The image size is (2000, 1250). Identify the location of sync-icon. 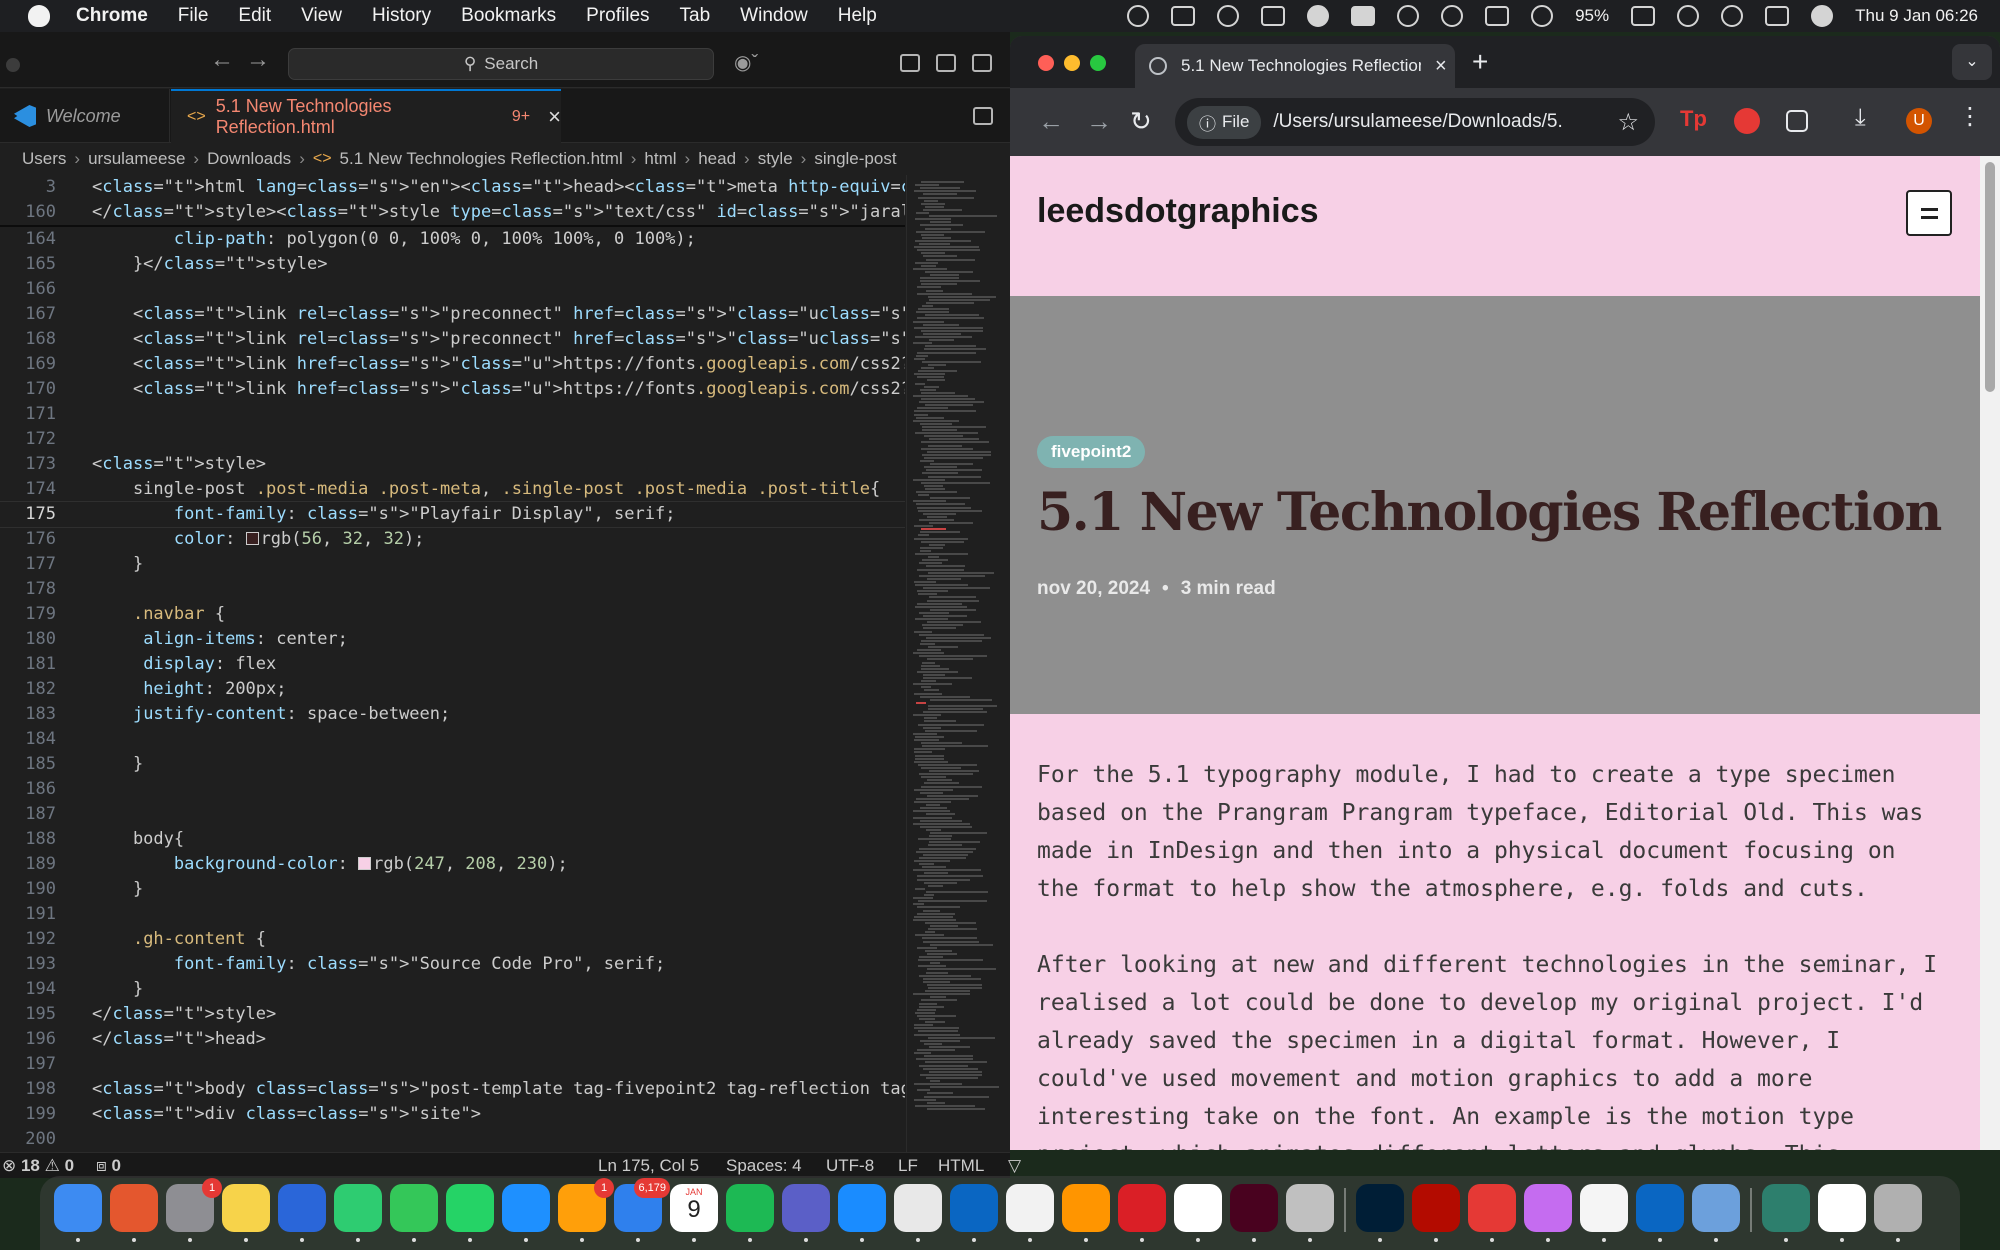
(1273, 16).